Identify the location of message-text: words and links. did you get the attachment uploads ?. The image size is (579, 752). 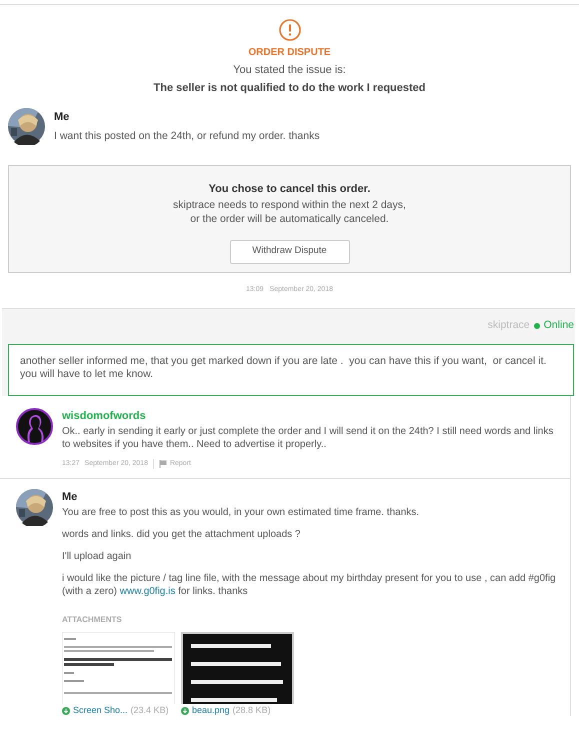
(182, 534).